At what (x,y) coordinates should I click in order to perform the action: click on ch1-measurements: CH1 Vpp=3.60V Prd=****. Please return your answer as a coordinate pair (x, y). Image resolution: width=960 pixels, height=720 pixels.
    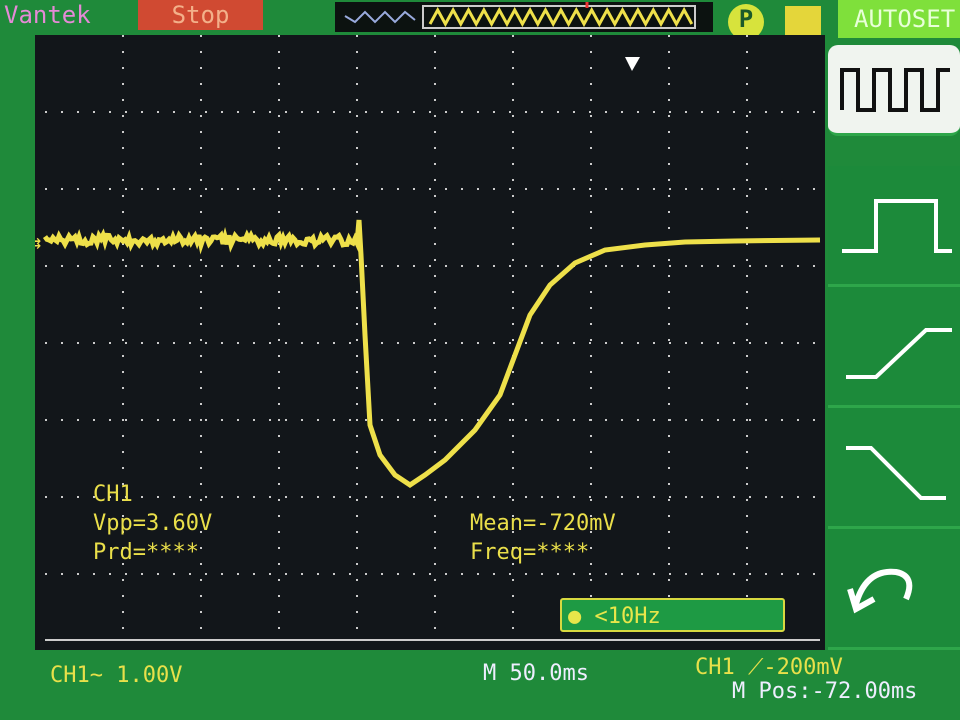
    Looking at the image, I should click on (152, 523).